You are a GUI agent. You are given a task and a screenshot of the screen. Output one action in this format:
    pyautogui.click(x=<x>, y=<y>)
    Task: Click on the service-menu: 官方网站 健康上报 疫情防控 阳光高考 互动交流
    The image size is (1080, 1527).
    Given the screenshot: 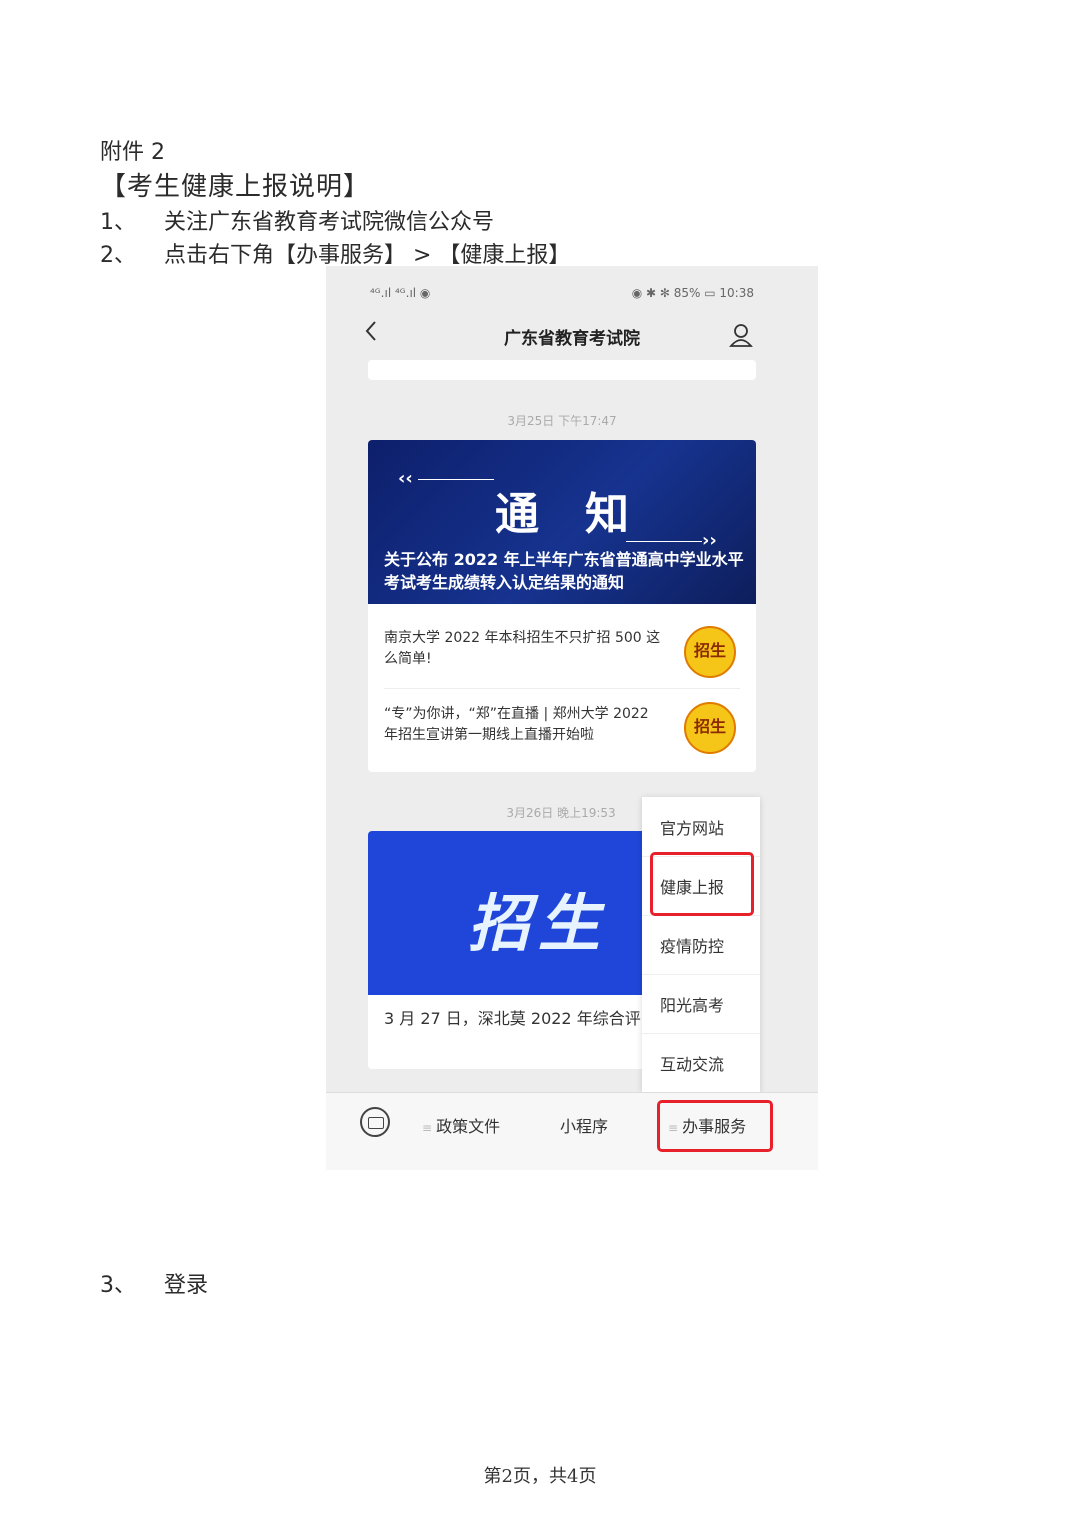 What is the action you would take?
    pyautogui.click(x=701, y=944)
    